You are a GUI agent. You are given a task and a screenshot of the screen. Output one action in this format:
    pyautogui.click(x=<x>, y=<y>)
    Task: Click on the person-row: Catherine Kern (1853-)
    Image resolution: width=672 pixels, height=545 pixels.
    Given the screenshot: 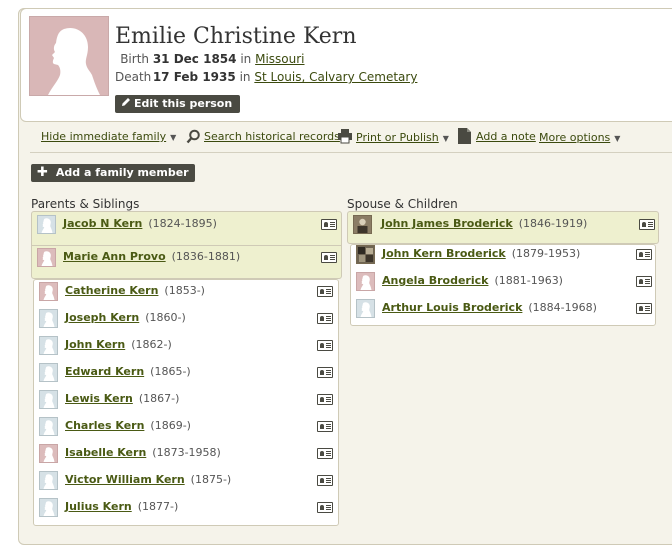 What is the action you would take?
    pyautogui.click(x=186, y=291)
    